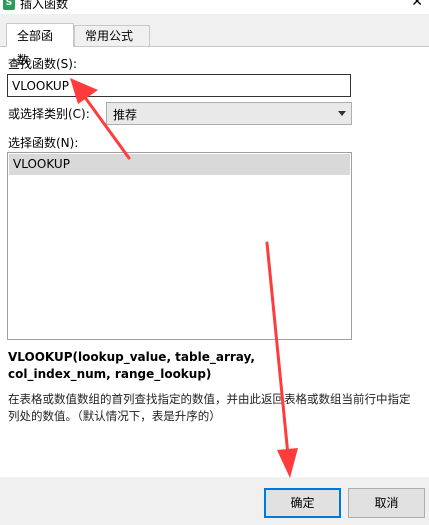 The width and height of the screenshot is (429, 525). What do you see at coordinates (342, 113) in the screenshot?
I see `chevron-down-icon` at bounding box center [342, 113].